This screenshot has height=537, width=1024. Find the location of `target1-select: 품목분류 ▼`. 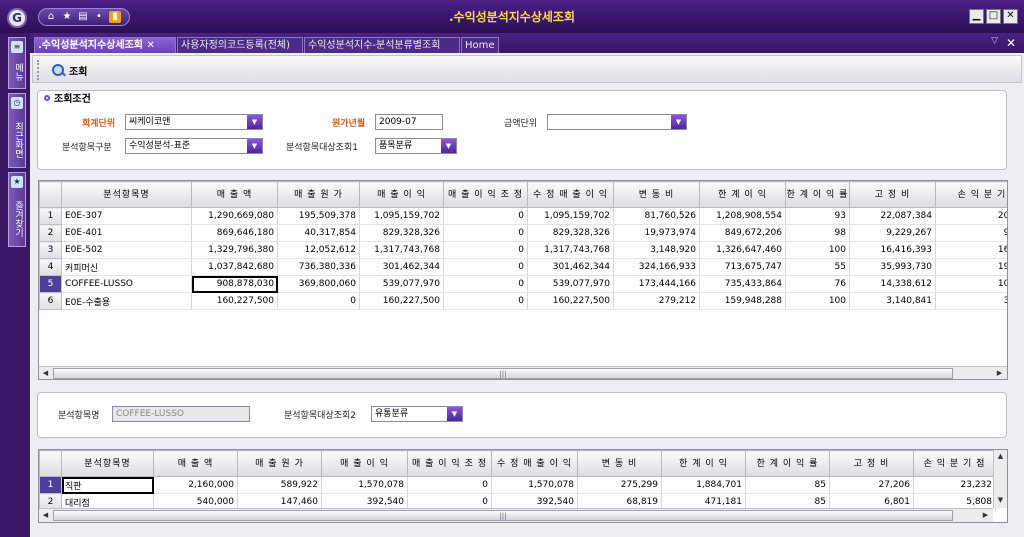

target1-select: 품목분류 ▼ is located at coordinates (416, 146).